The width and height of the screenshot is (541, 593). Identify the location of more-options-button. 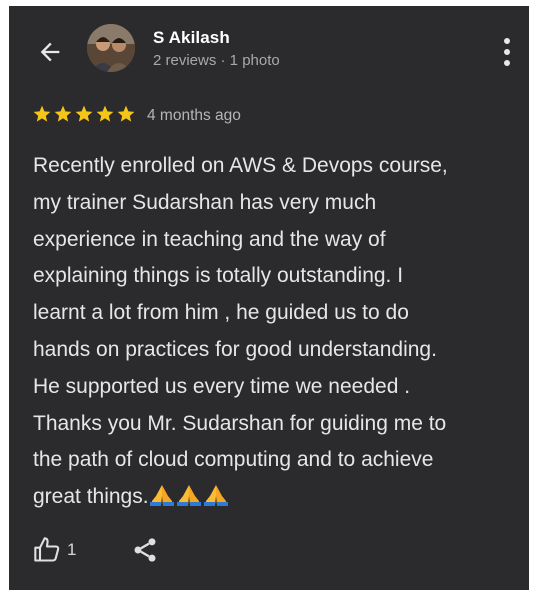
(507, 52).